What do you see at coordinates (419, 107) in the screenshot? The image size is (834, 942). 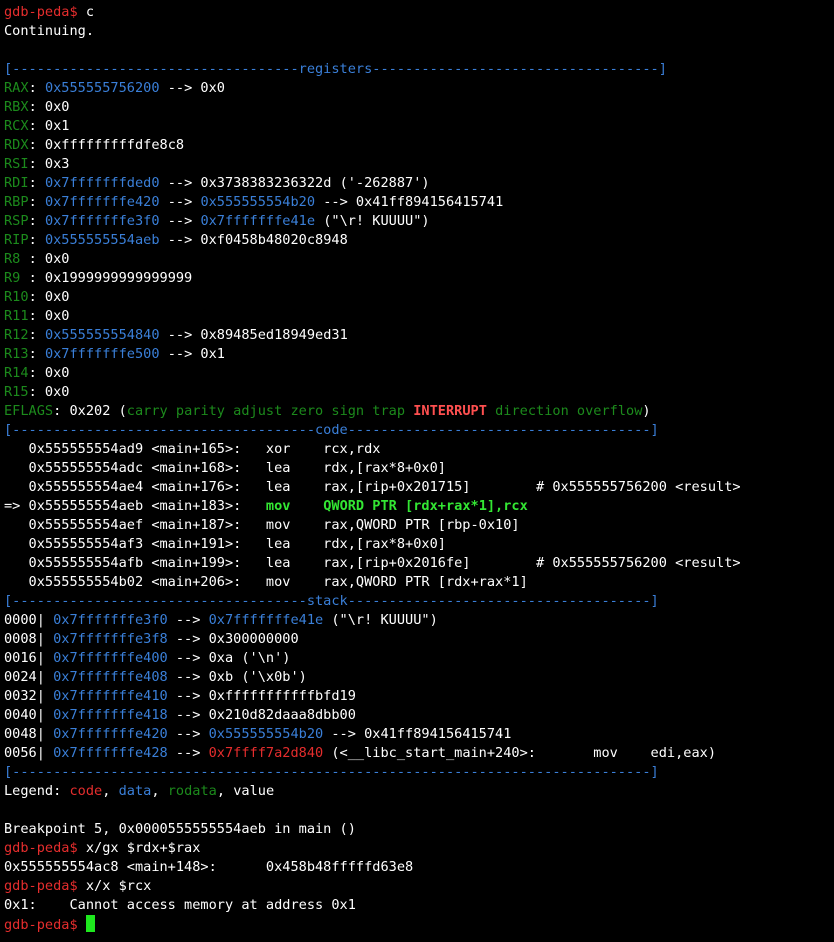 I see `terminal-line: RBX: 0x0` at bounding box center [419, 107].